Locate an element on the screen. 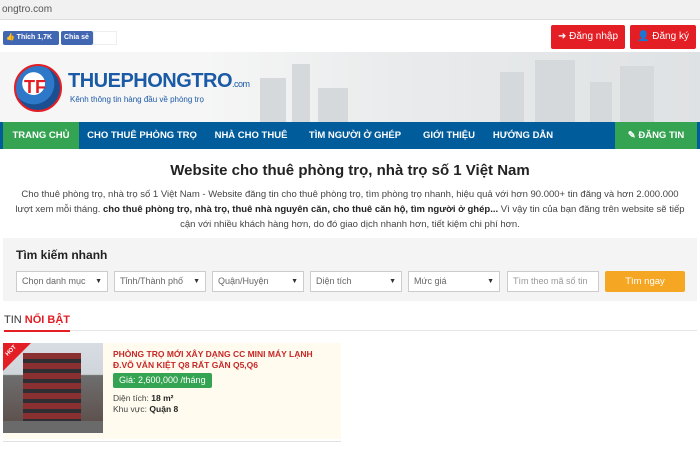 This screenshot has width=700, height=452. register-button: 👤 Đăng ký is located at coordinates (663, 37).